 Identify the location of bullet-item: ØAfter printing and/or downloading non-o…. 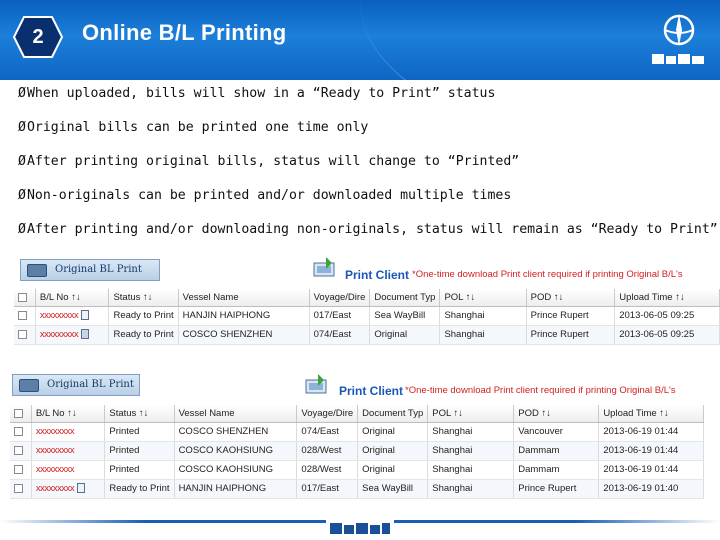
(368, 229).